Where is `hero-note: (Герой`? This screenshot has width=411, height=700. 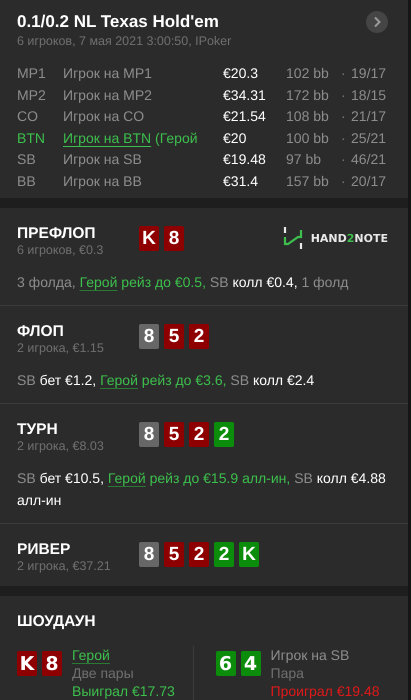
hero-note: (Герой is located at coordinates (176, 138).